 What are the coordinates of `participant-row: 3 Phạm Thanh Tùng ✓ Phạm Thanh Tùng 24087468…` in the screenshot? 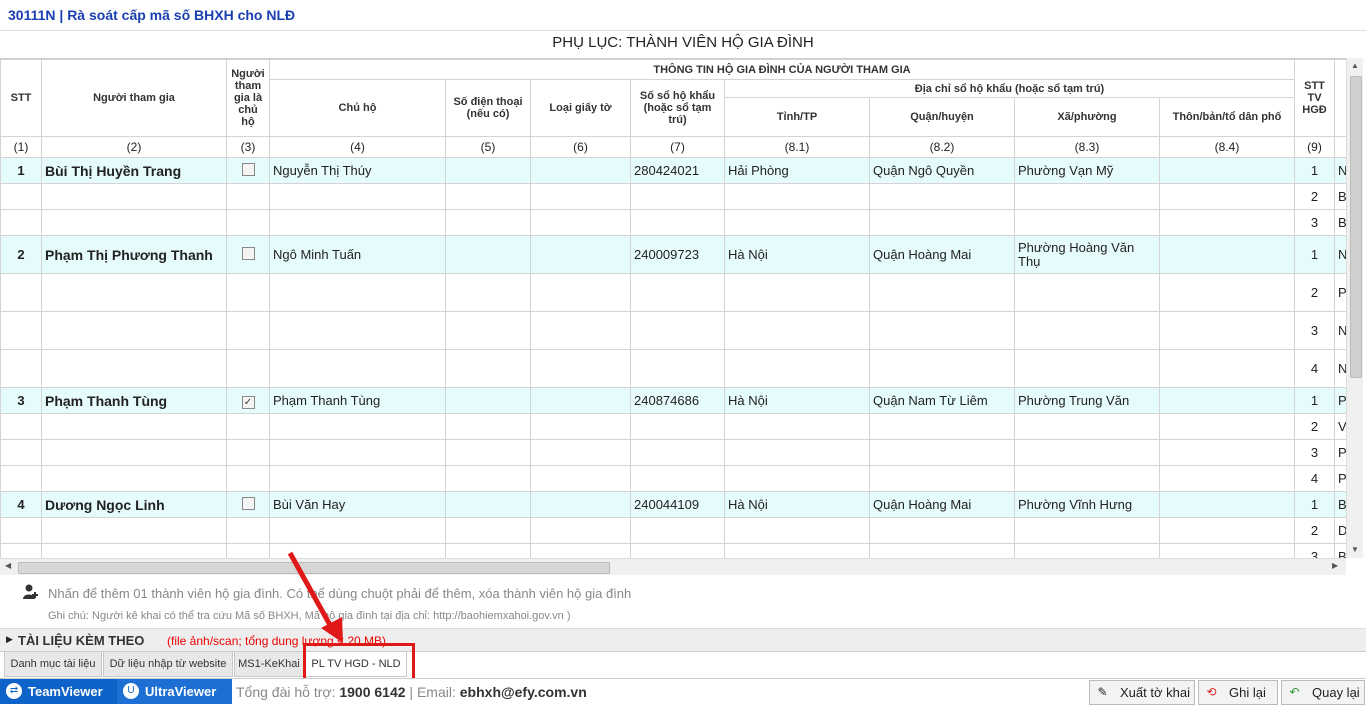 It's located at (673, 400).